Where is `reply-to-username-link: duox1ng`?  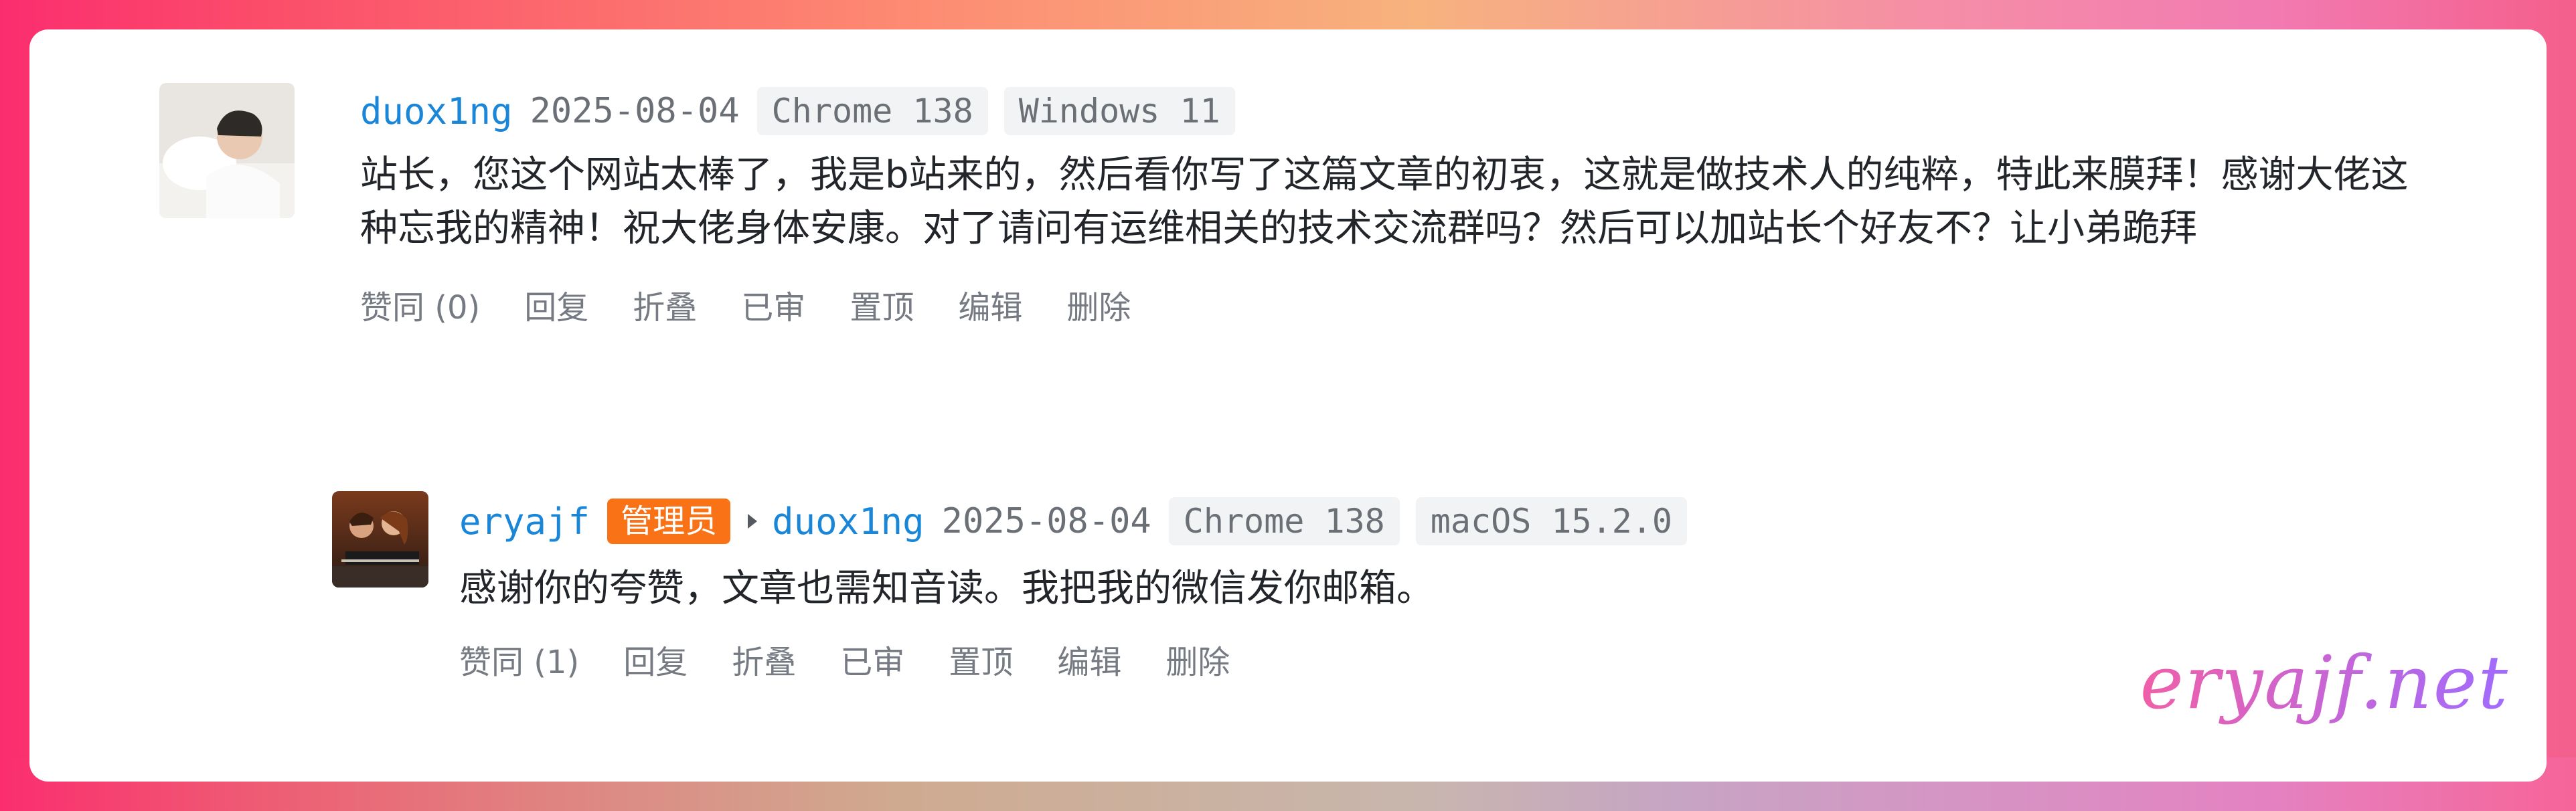 reply-to-username-link: duox1ng is located at coordinates (848, 522).